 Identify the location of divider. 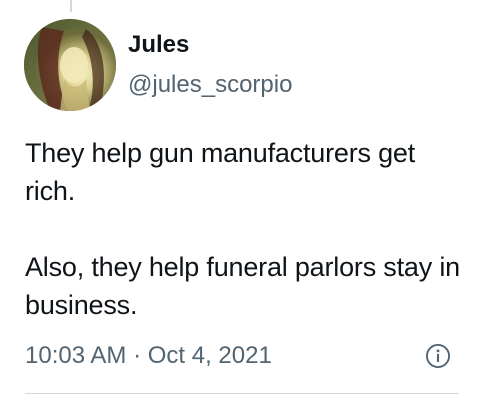
(242, 393).